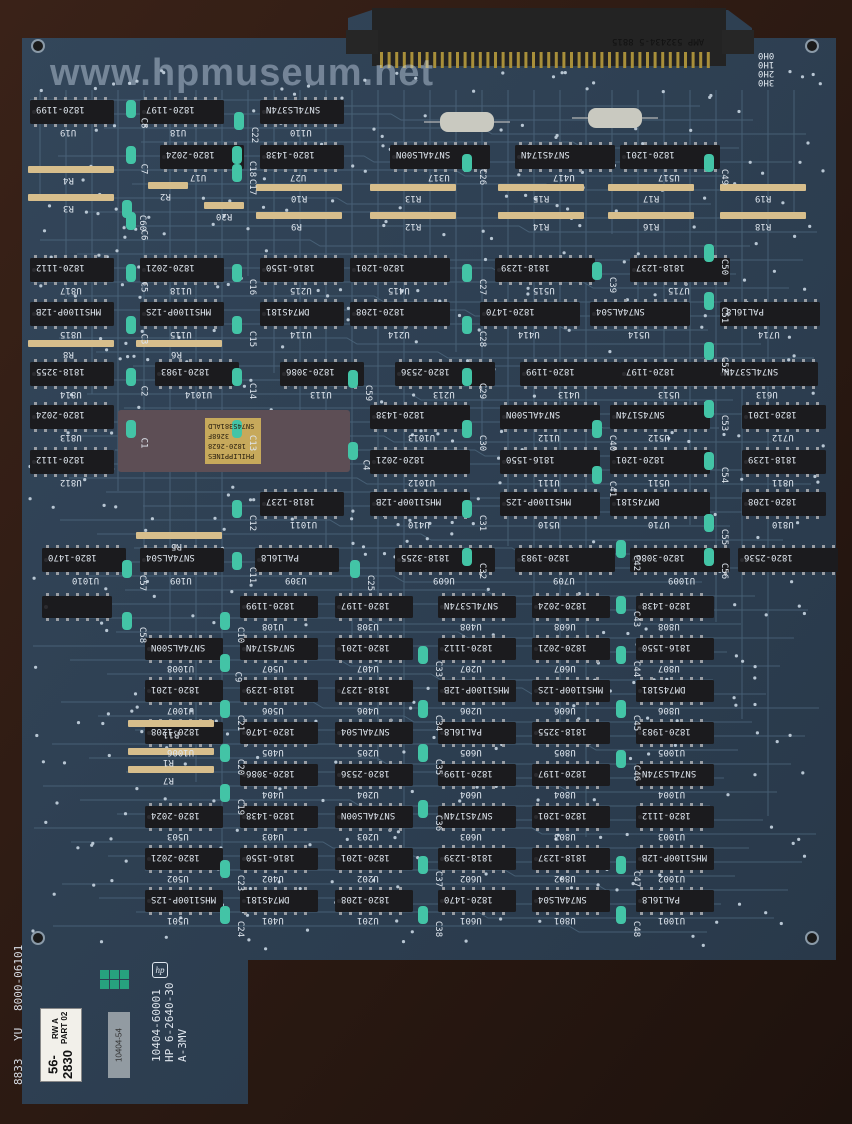 This screenshot has width=852, height=1124. What do you see at coordinates (143, 339) in the screenshot?
I see `capacitor-label: C3` at bounding box center [143, 339].